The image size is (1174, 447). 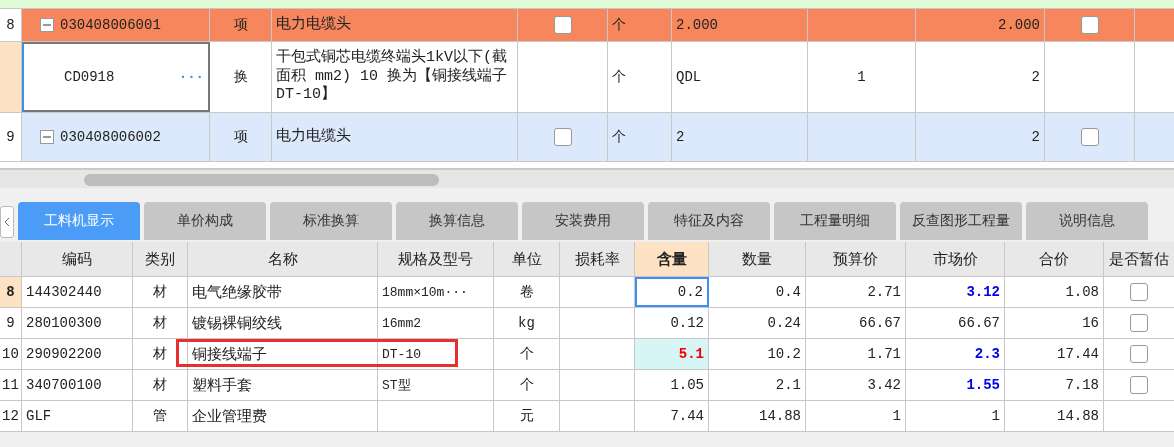 I want to click on table-cell: 管, so click(x=160, y=416).